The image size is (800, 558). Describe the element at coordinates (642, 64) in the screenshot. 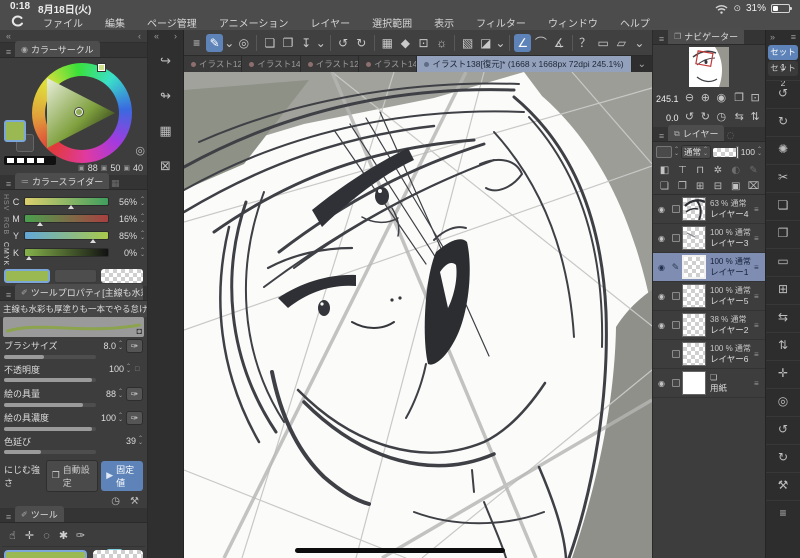

I see `tab-list-chevron-icon: ⌄` at that location.